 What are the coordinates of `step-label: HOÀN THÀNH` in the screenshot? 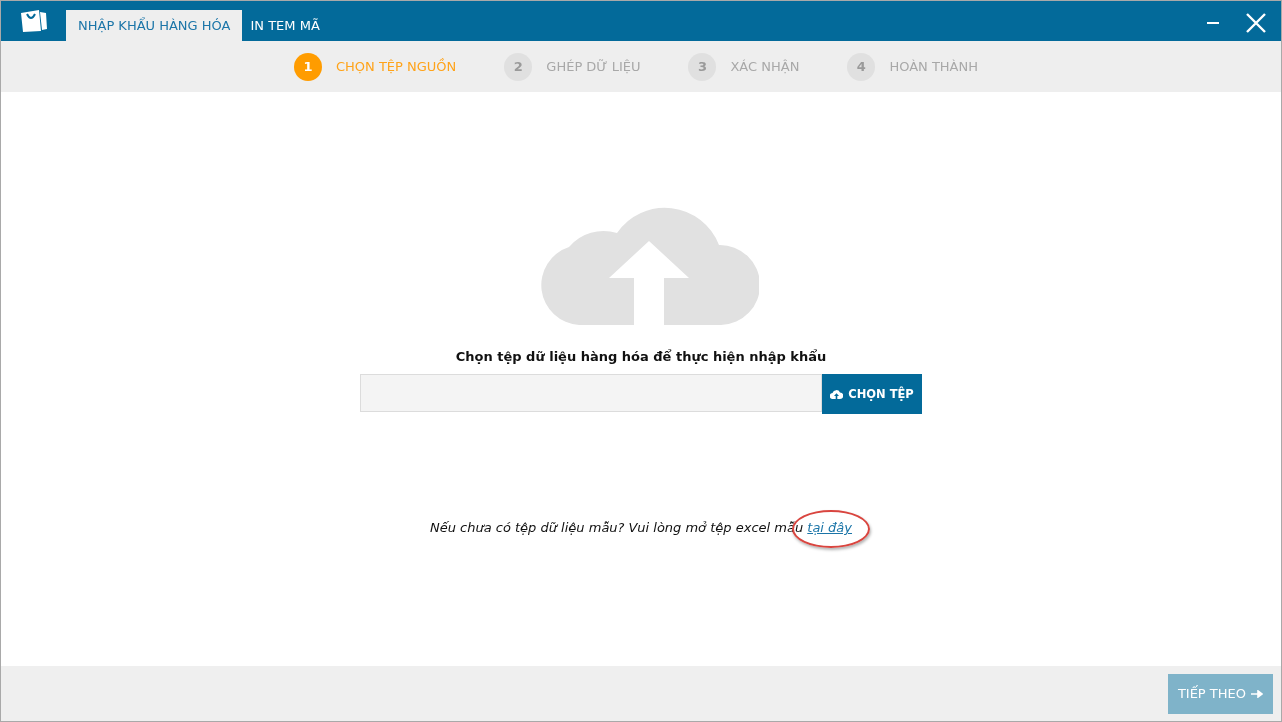 It's located at (933, 66).